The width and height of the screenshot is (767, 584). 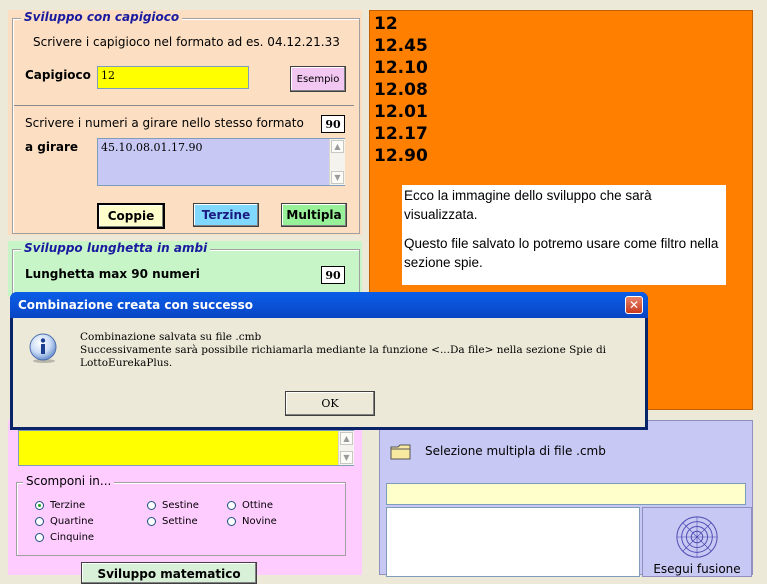 I want to click on output-lines: 12 12.45 12.10 12.08 12.01 12.17 12.90, so click(x=401, y=90).